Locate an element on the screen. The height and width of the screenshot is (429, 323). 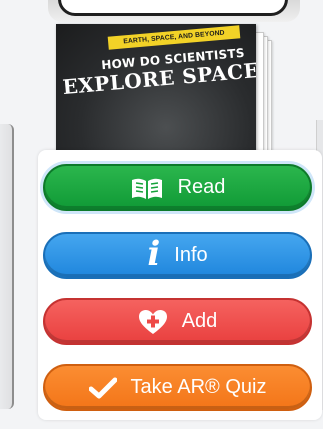
read-button: Read is located at coordinates (177, 187).